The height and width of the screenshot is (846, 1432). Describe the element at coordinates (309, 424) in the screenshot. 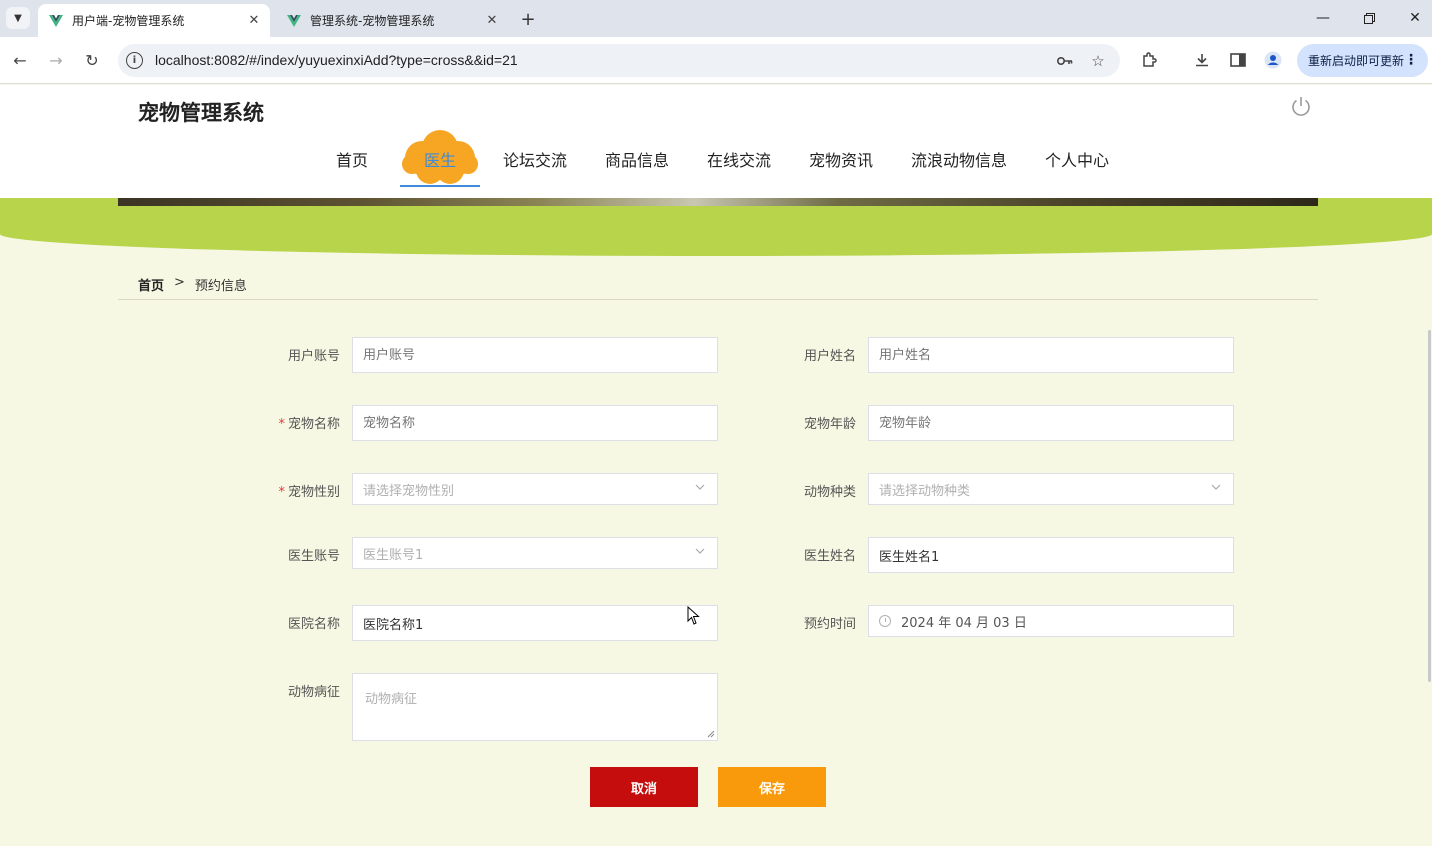

I see `pet-name-label: * 宠物名称` at that location.